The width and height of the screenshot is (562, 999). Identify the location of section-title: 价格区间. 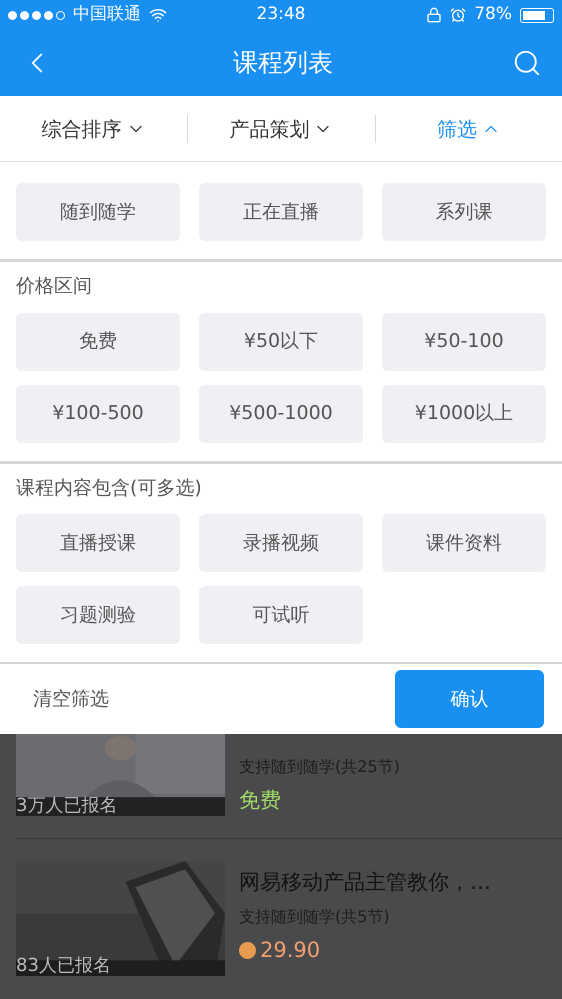
(54, 286).